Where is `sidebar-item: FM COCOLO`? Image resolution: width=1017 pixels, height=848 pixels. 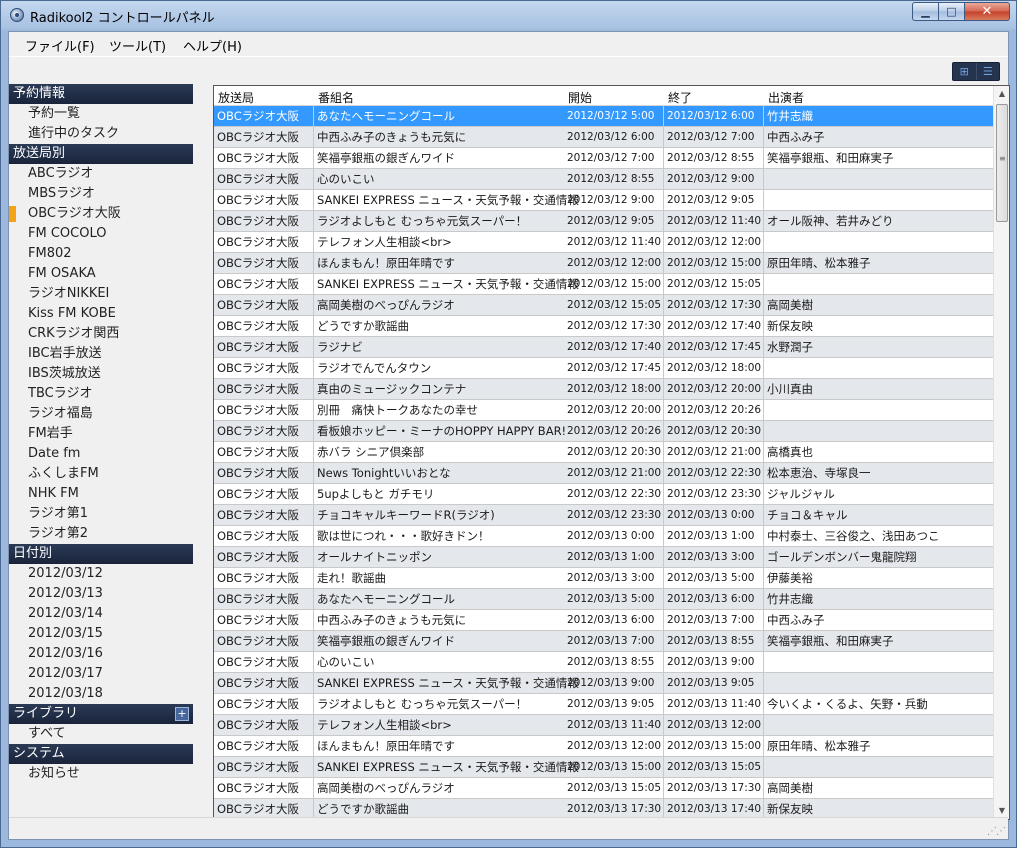
sidebar-item: FM COCOLO is located at coordinates (101, 234).